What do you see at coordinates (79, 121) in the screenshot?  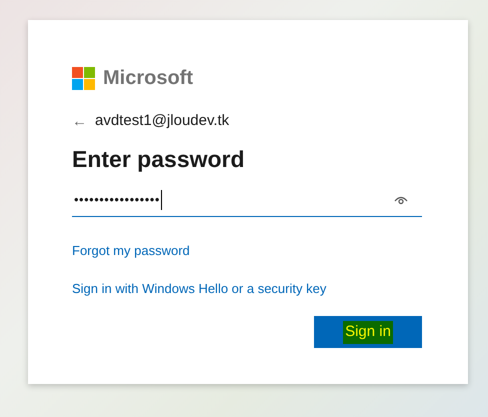 I see `back-button: ←` at bounding box center [79, 121].